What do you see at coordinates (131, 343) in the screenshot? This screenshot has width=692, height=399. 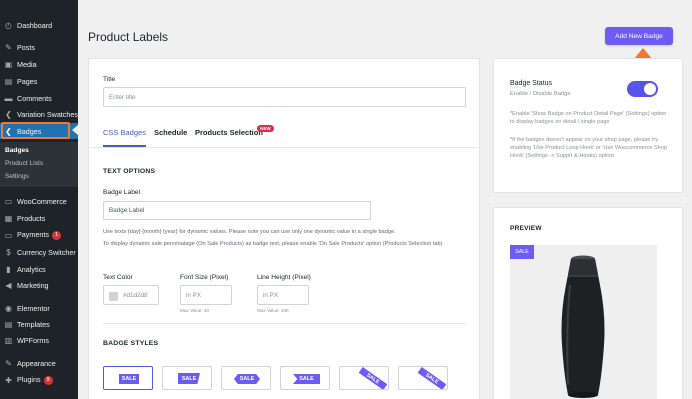 I see `badge-styles-heading: BADGE STYLES` at bounding box center [131, 343].